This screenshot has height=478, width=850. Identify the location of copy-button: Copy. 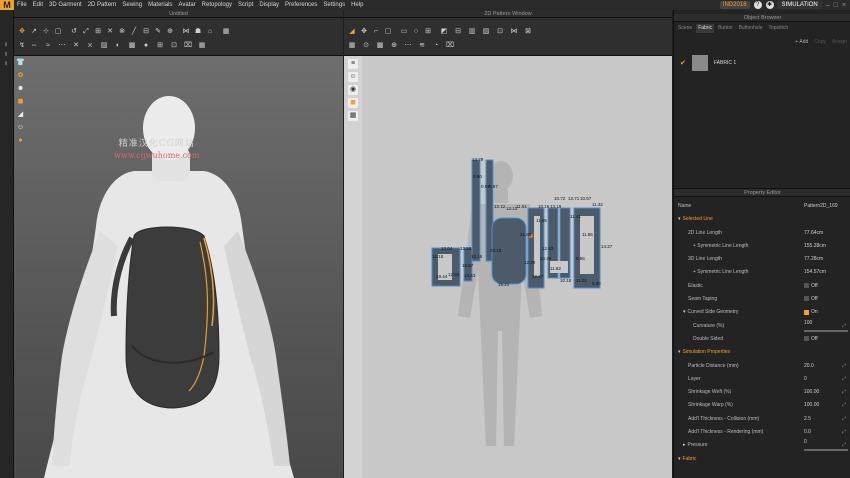
(820, 42).